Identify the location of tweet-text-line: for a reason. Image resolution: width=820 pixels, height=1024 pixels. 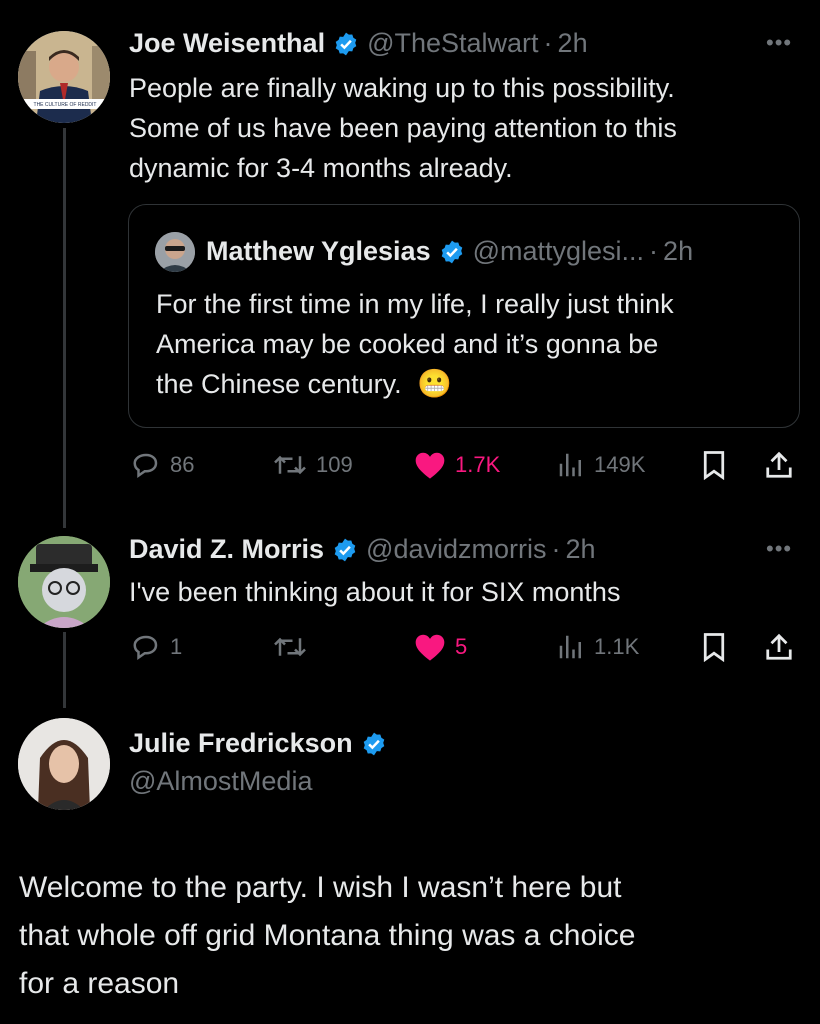
(99, 983).